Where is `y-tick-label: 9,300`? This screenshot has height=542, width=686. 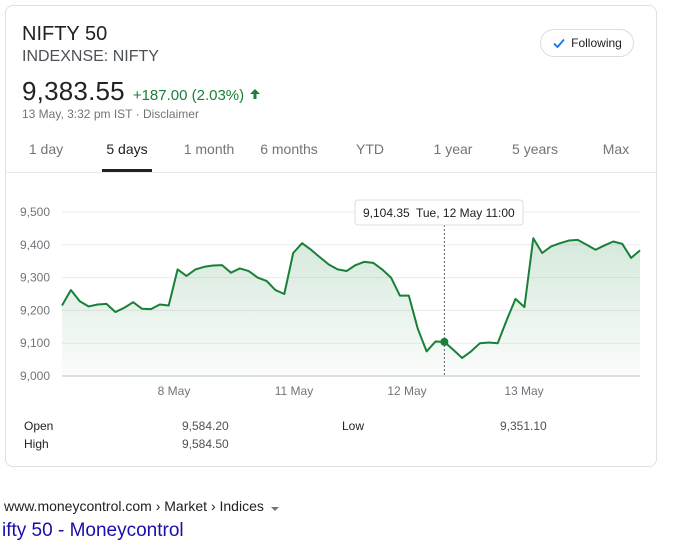 y-tick-label: 9,300 is located at coordinates (35, 278).